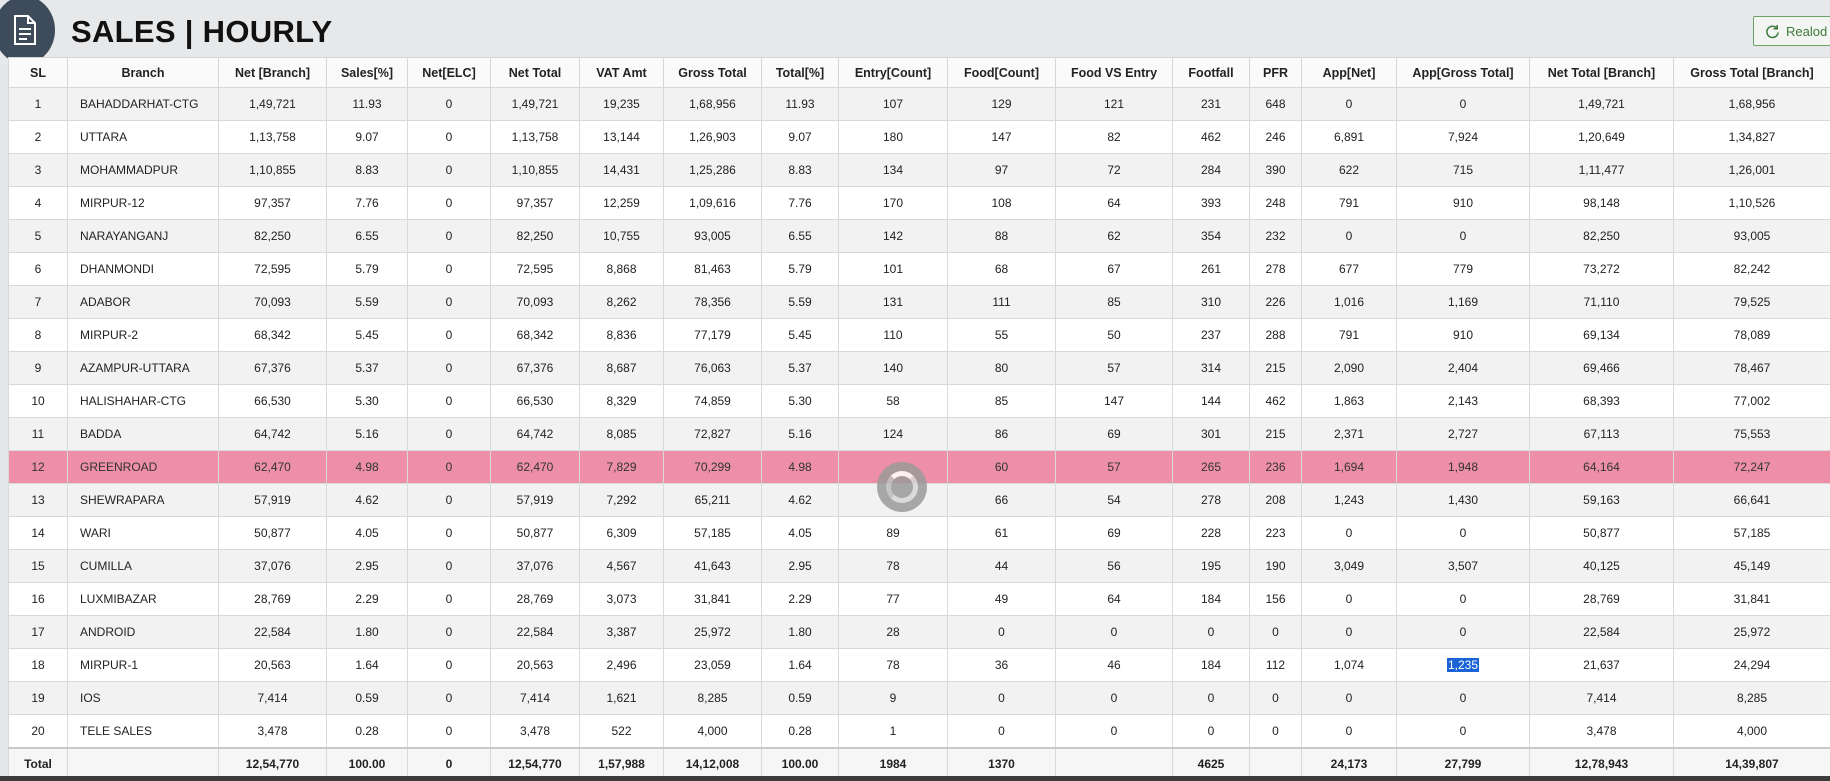  Describe the element at coordinates (1601, 203) in the screenshot. I see `table-cell: 98,148` at that location.